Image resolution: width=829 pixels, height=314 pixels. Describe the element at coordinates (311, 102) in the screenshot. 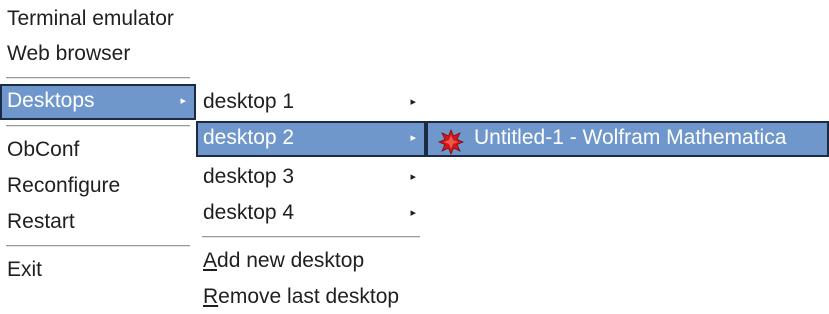

I see `menu-item-desktop-1: desktop 1 ▸` at that location.